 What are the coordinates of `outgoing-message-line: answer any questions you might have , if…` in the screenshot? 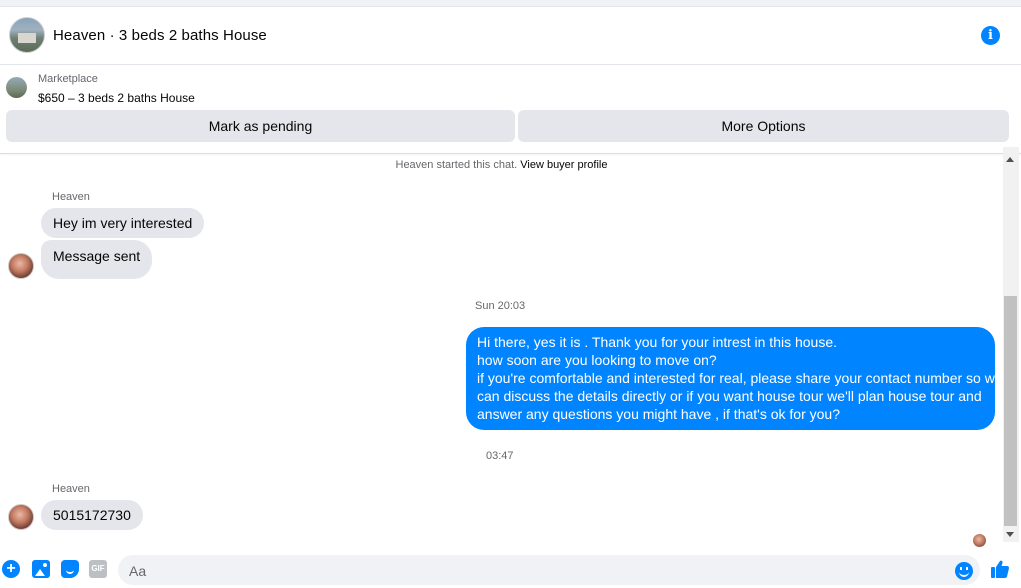 It's located at (658, 414).